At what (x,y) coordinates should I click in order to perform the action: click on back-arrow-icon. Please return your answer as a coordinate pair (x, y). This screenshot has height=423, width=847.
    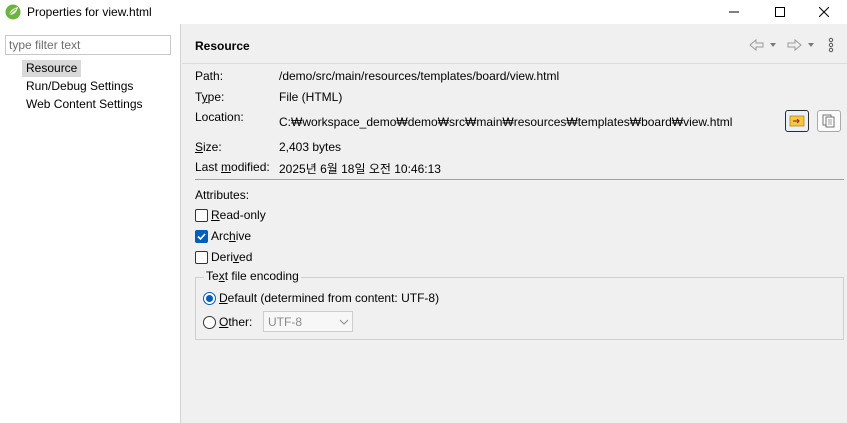
    Looking at the image, I should click on (762, 45).